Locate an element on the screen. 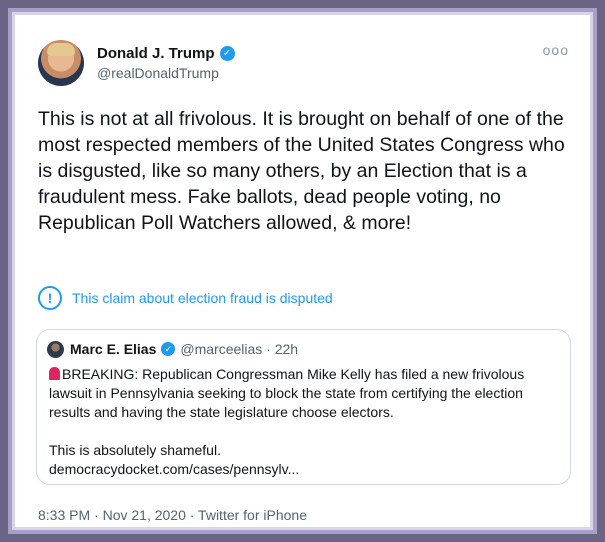 The height and width of the screenshot is (542, 605). author-handle: @realDonaldTrump is located at coordinates (158, 73).